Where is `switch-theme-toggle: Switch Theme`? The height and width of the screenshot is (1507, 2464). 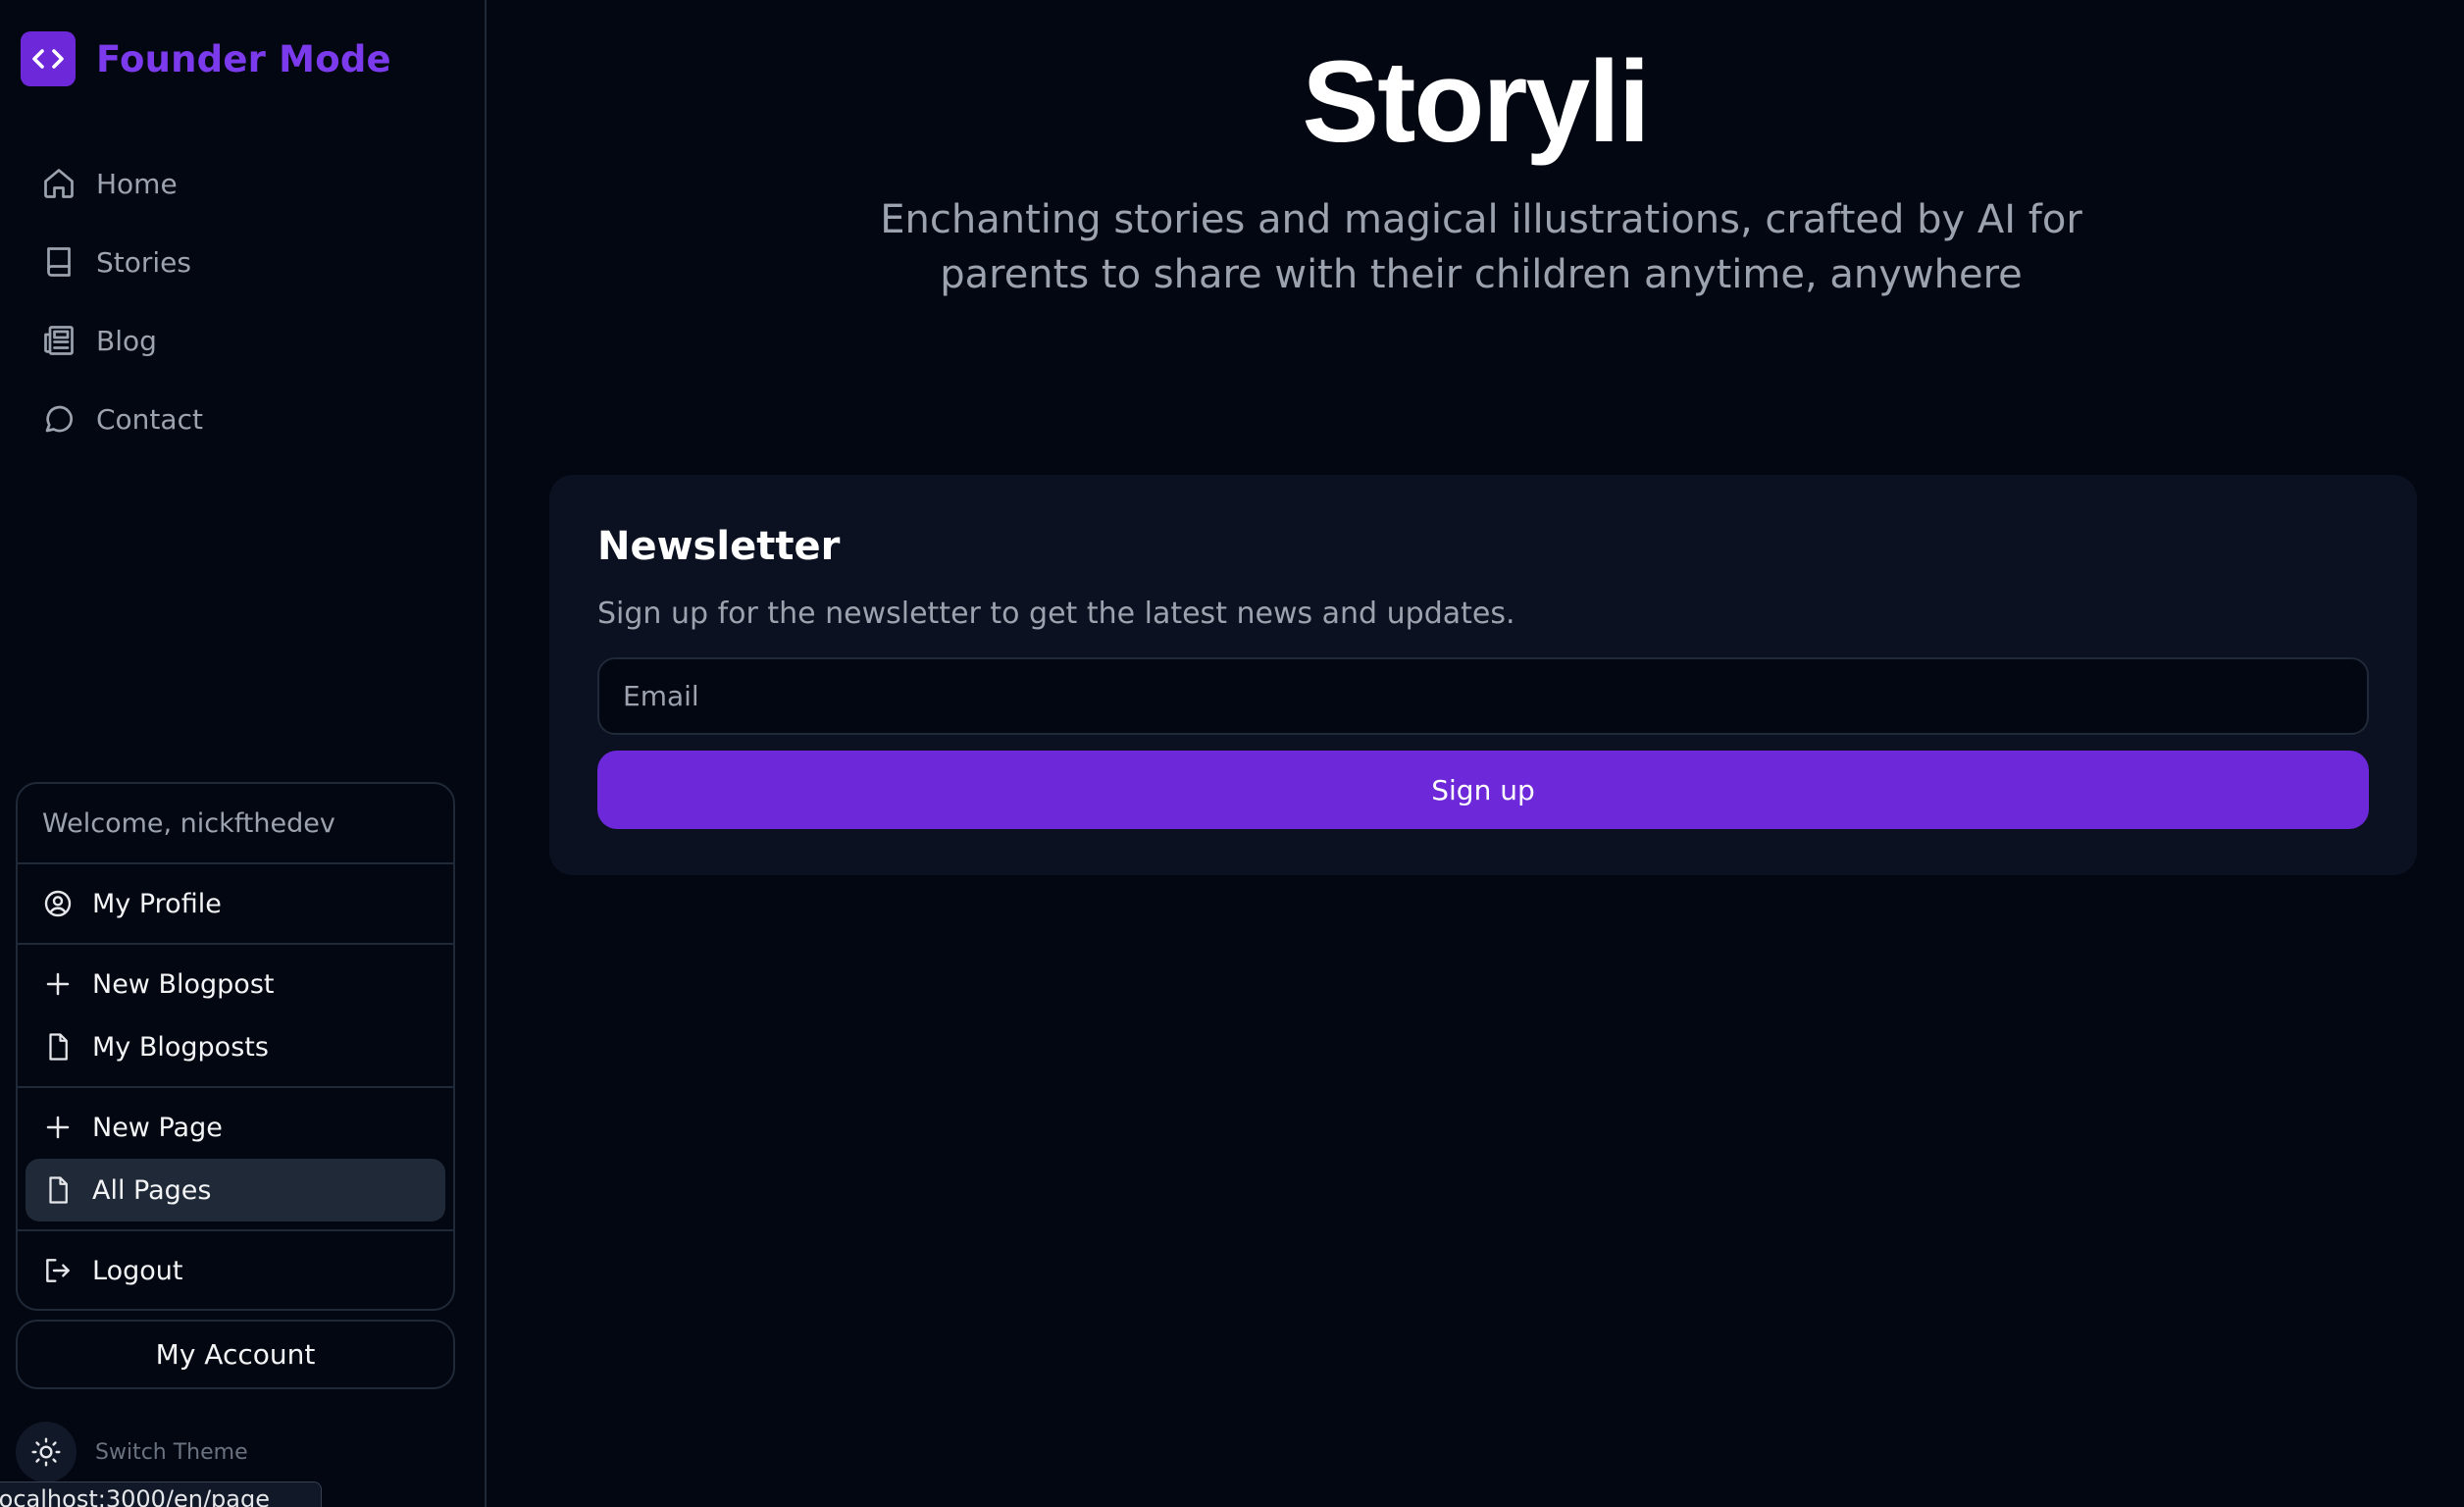
switch-theme-toggle: Switch Theme is located at coordinates (132, 1452).